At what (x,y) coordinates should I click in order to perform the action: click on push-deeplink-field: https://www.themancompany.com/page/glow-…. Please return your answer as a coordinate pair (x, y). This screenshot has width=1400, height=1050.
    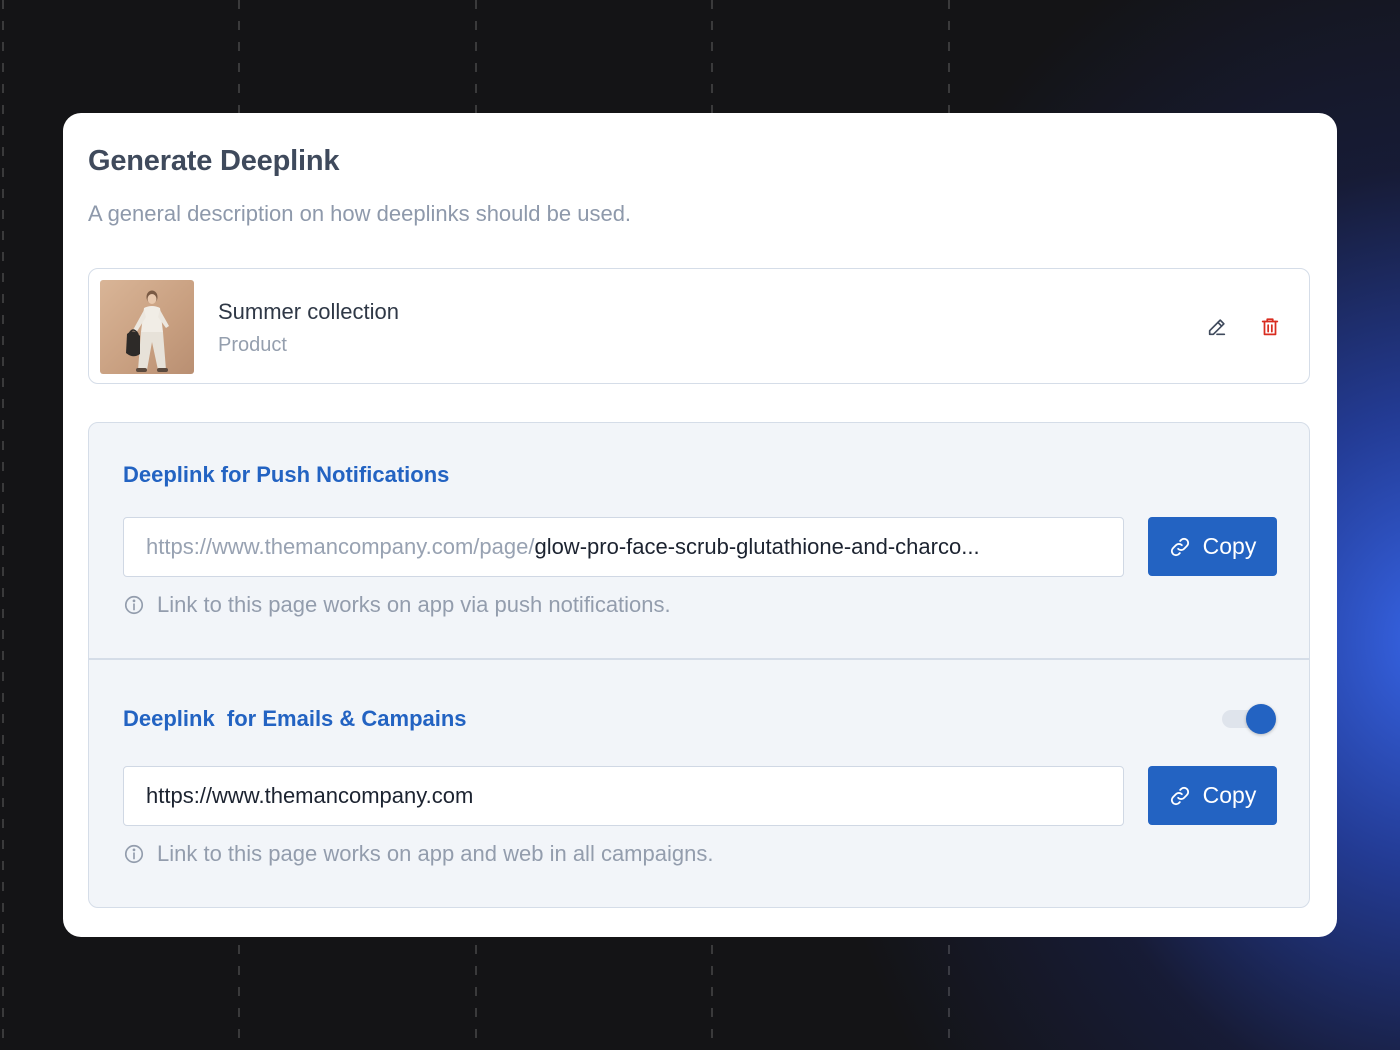
    Looking at the image, I should click on (623, 547).